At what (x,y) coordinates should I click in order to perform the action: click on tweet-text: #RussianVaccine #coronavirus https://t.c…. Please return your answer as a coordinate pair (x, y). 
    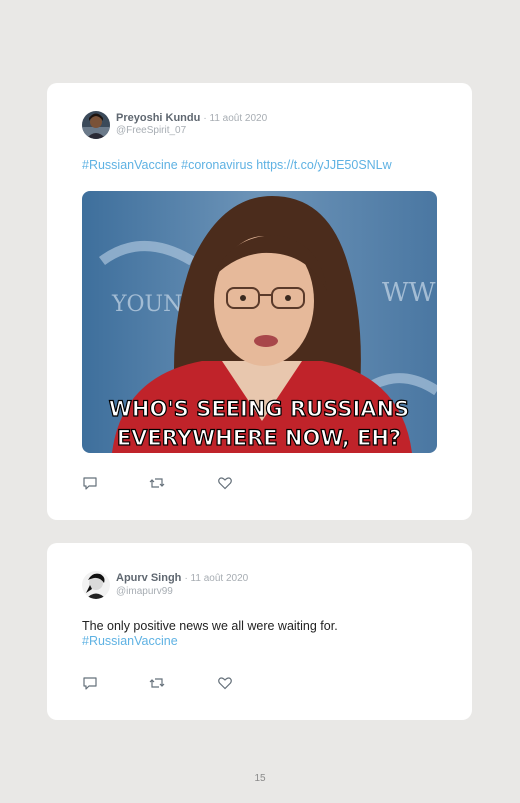
    Looking at the image, I should click on (237, 165).